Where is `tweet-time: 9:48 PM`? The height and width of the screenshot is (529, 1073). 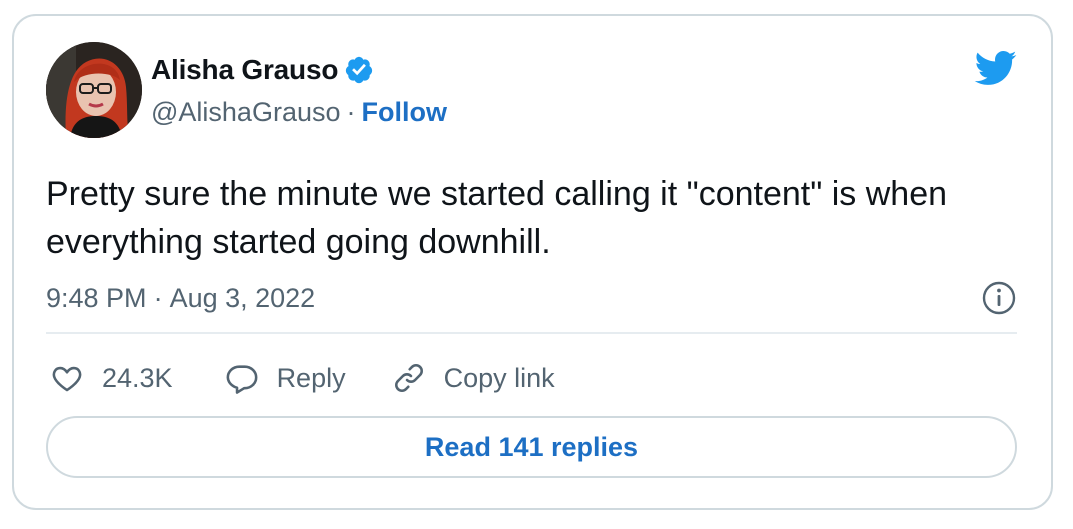 tweet-time: 9:48 PM is located at coordinates (96, 298).